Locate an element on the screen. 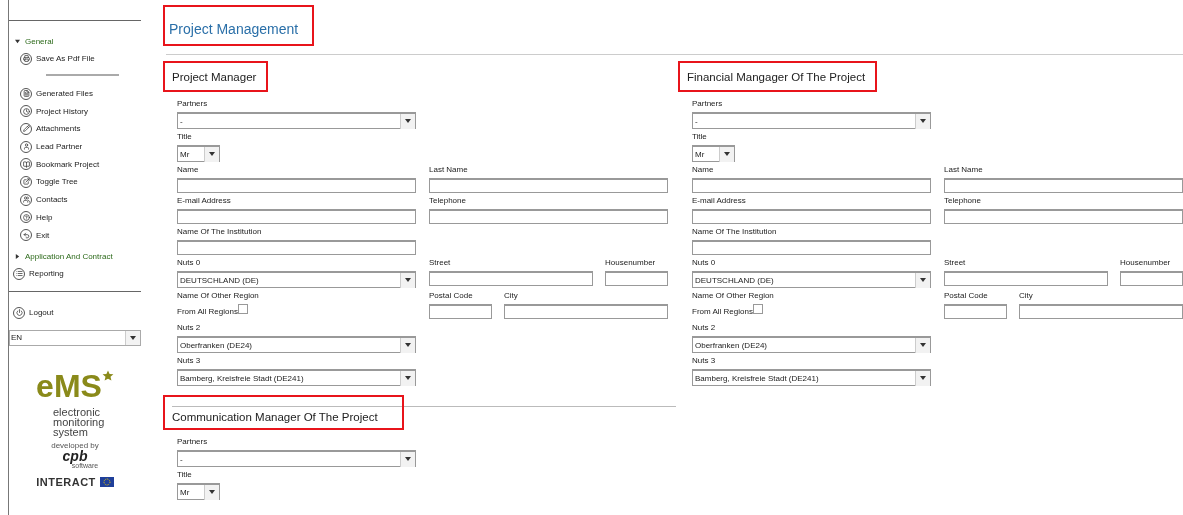 The image size is (1183, 515). menu-item: Project History is located at coordinates (75, 111).